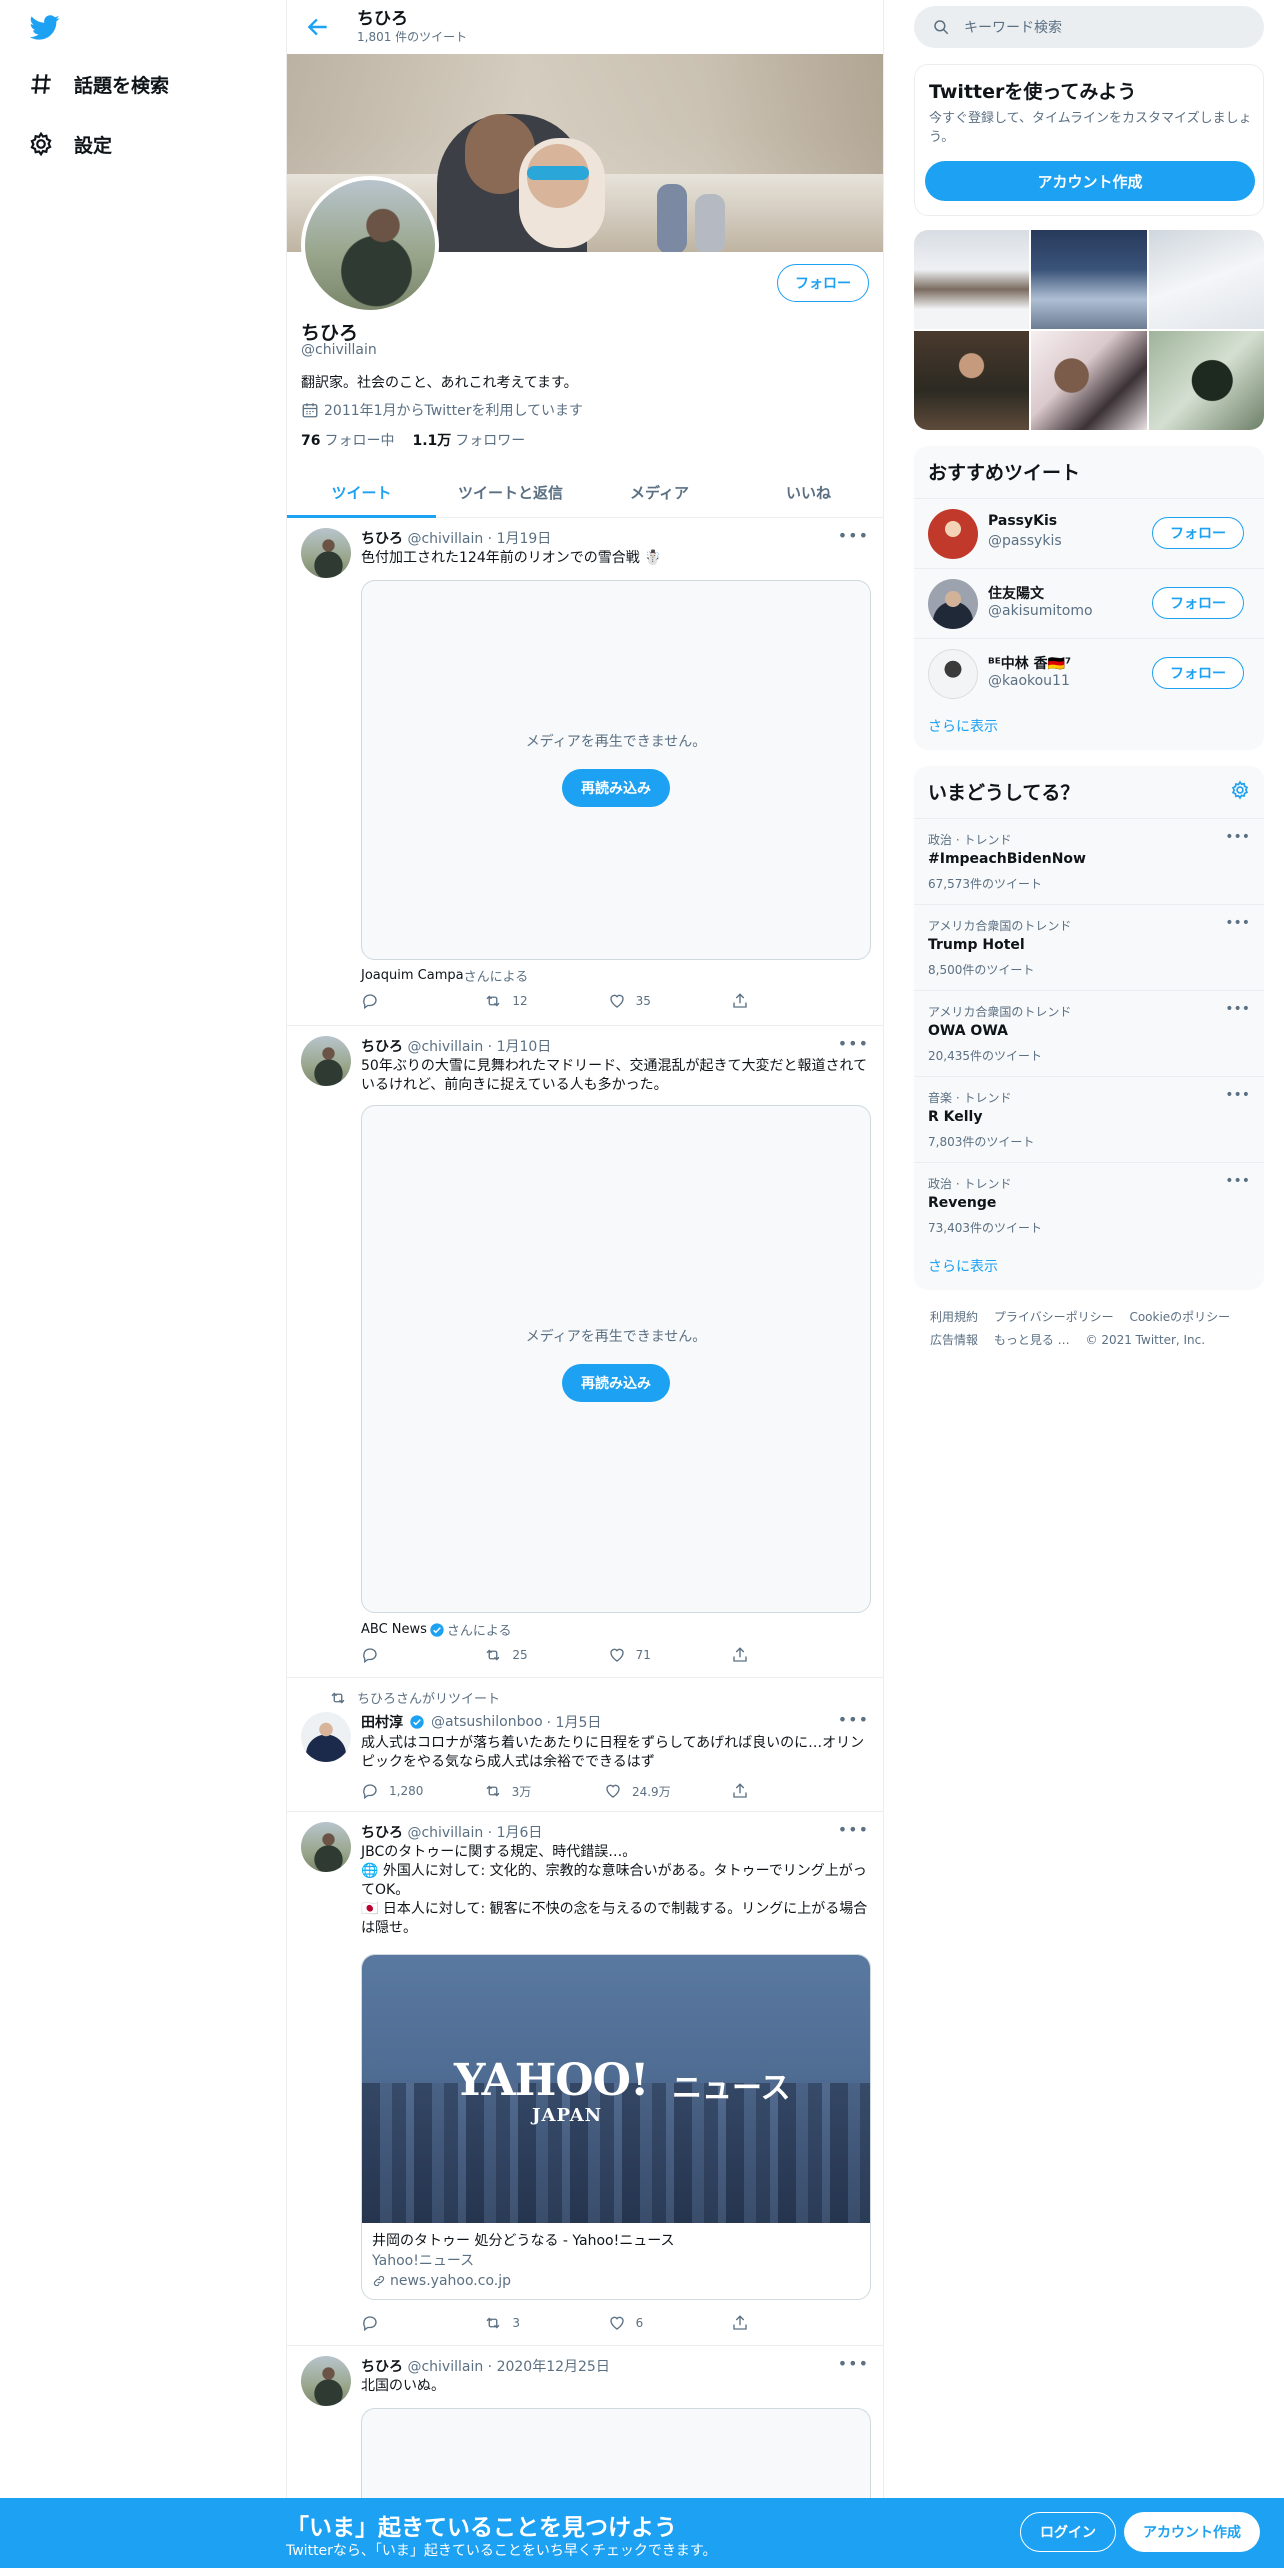  Describe the element at coordinates (638, 1655) in the screenshot. I see `like-button: 71` at that location.